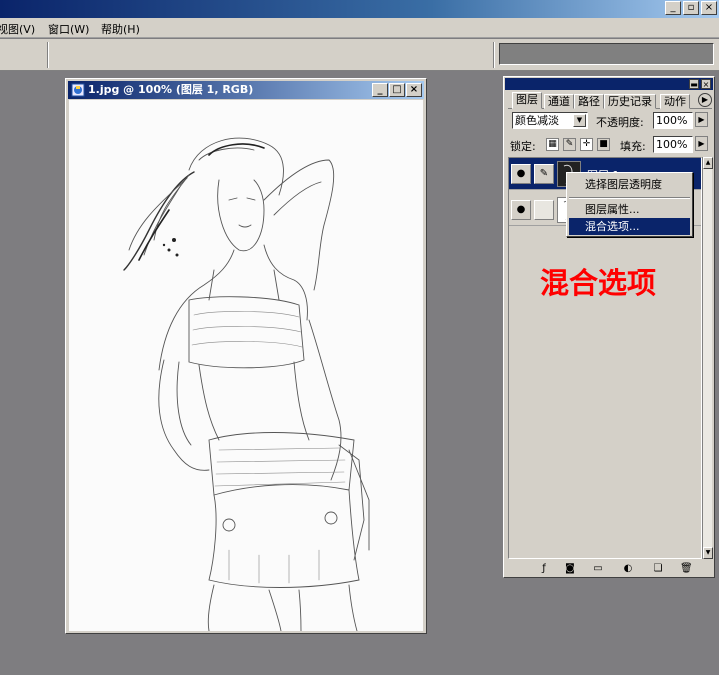  Describe the element at coordinates (707, 358) in the screenshot. I see `layers-scrollbar: ▲ ▼` at that location.